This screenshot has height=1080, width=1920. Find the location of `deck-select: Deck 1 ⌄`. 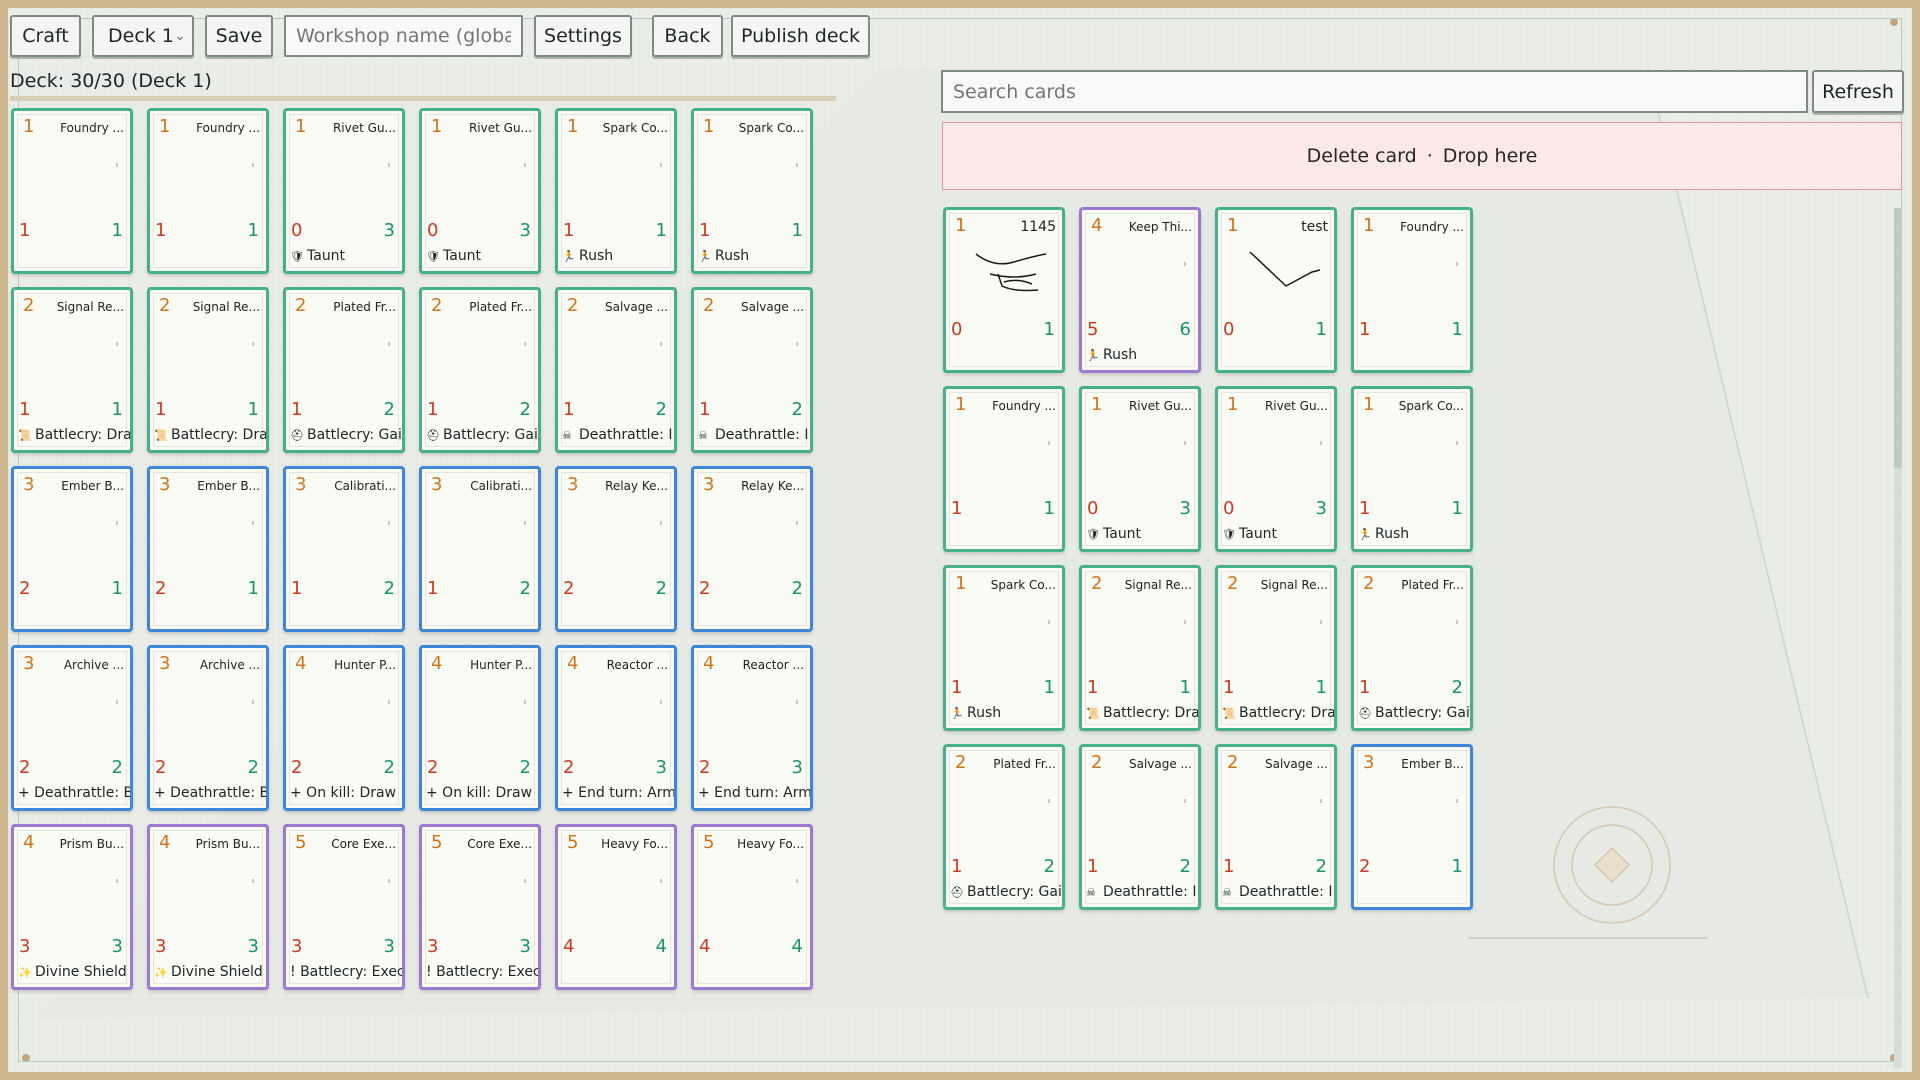

deck-select: Deck 1 ⌄ is located at coordinates (143, 36).